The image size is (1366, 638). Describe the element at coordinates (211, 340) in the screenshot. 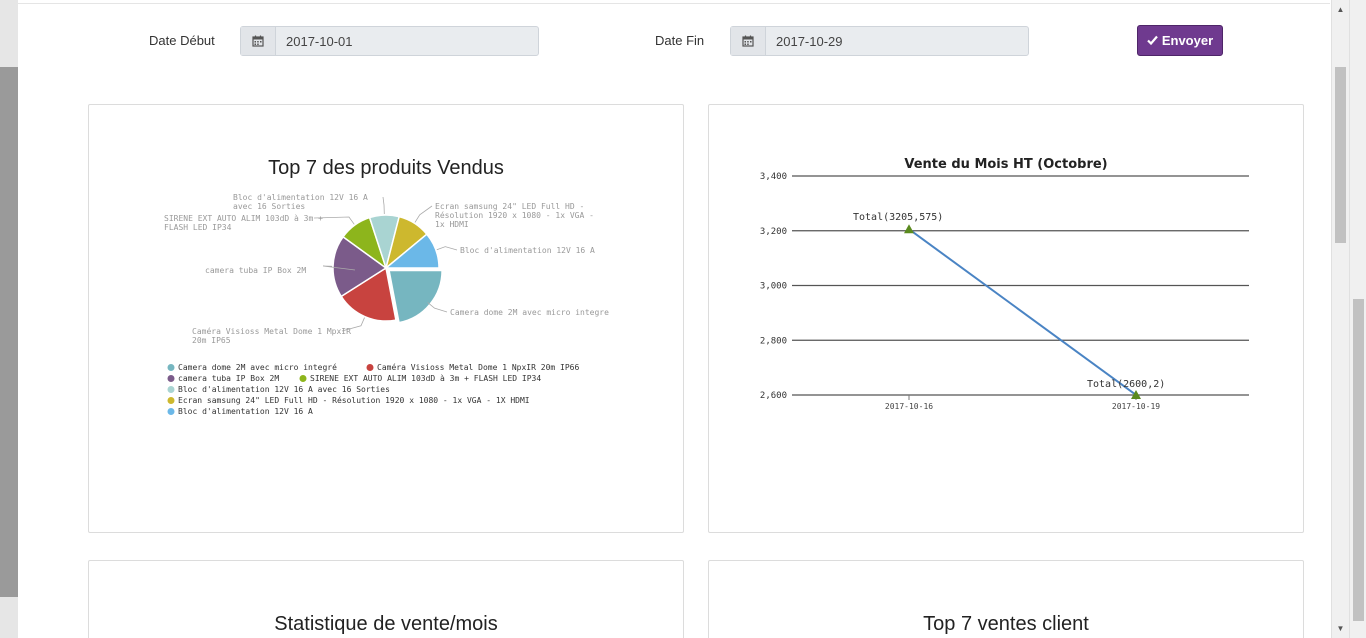

I see `pie-callout-label: 20m IP65` at that location.